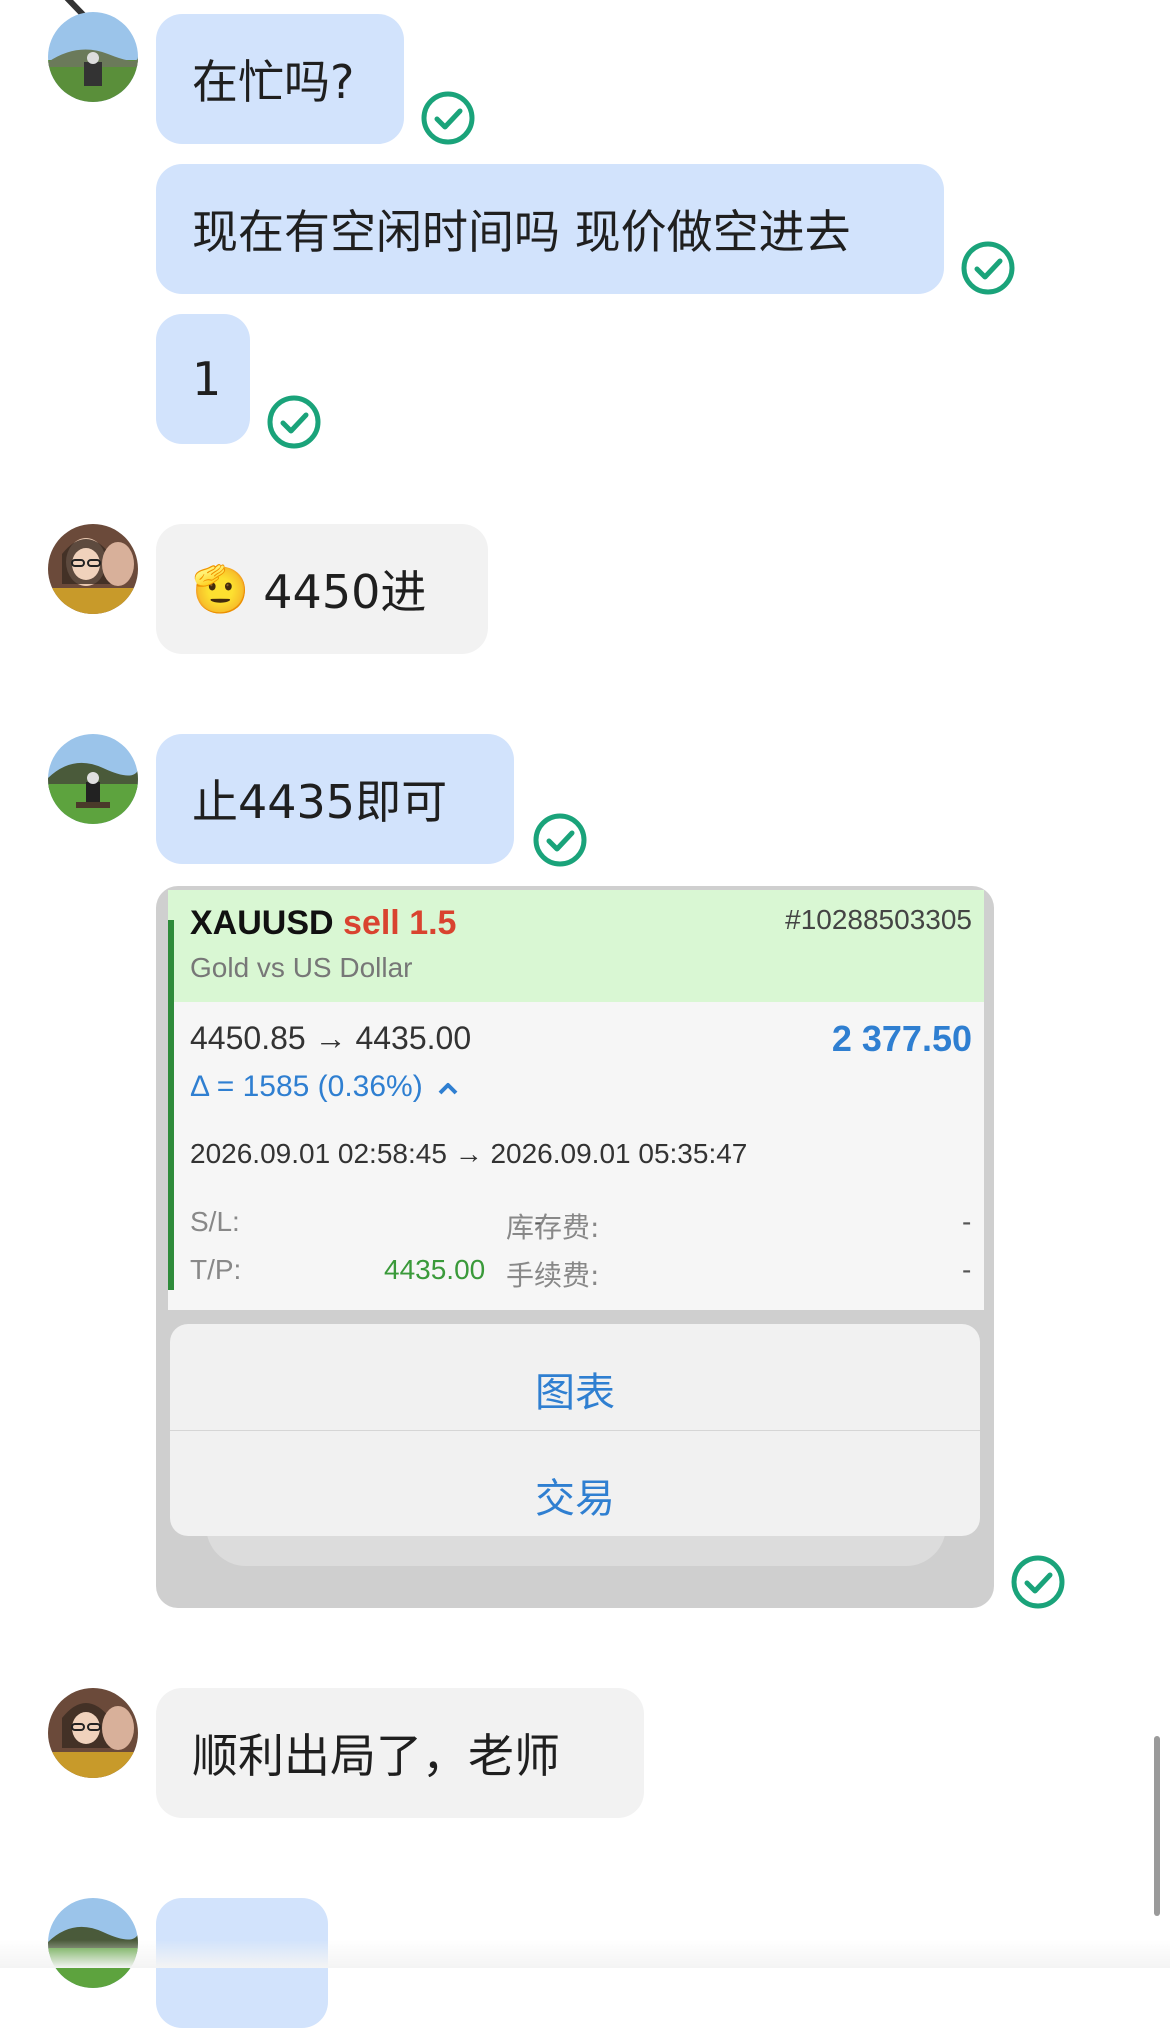 Image resolution: width=1170 pixels, height=2028 pixels. What do you see at coordinates (967, 1221) in the screenshot?
I see `swap-value: -` at bounding box center [967, 1221].